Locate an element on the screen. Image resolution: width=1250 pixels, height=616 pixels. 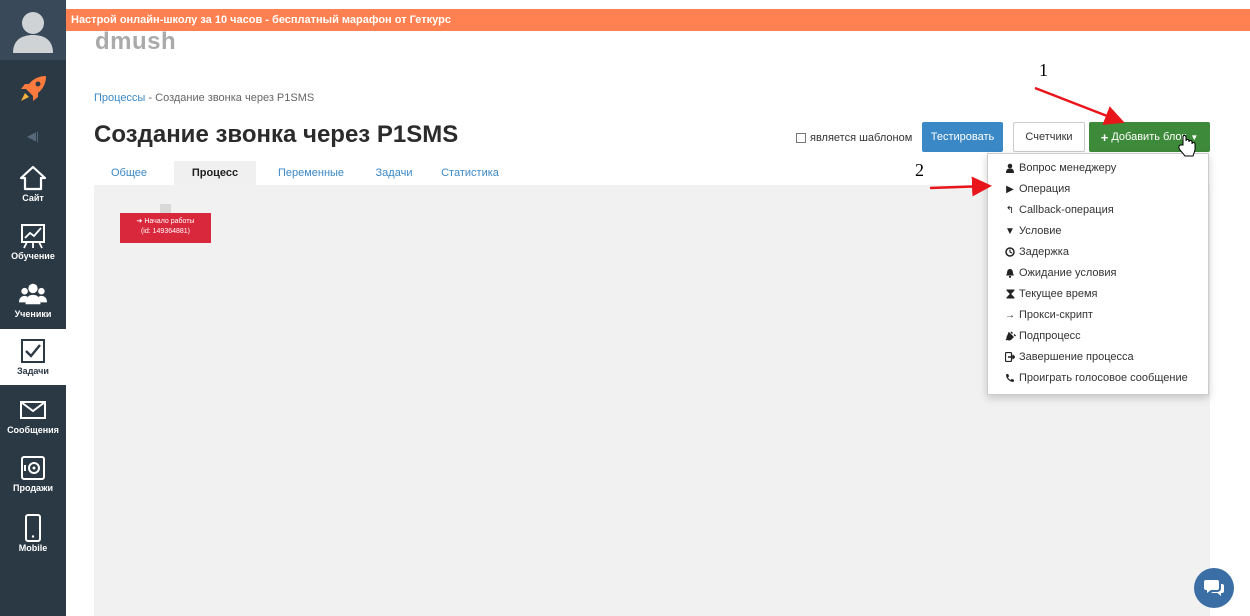
annotation-arrows is located at coordinates (1062, 141).